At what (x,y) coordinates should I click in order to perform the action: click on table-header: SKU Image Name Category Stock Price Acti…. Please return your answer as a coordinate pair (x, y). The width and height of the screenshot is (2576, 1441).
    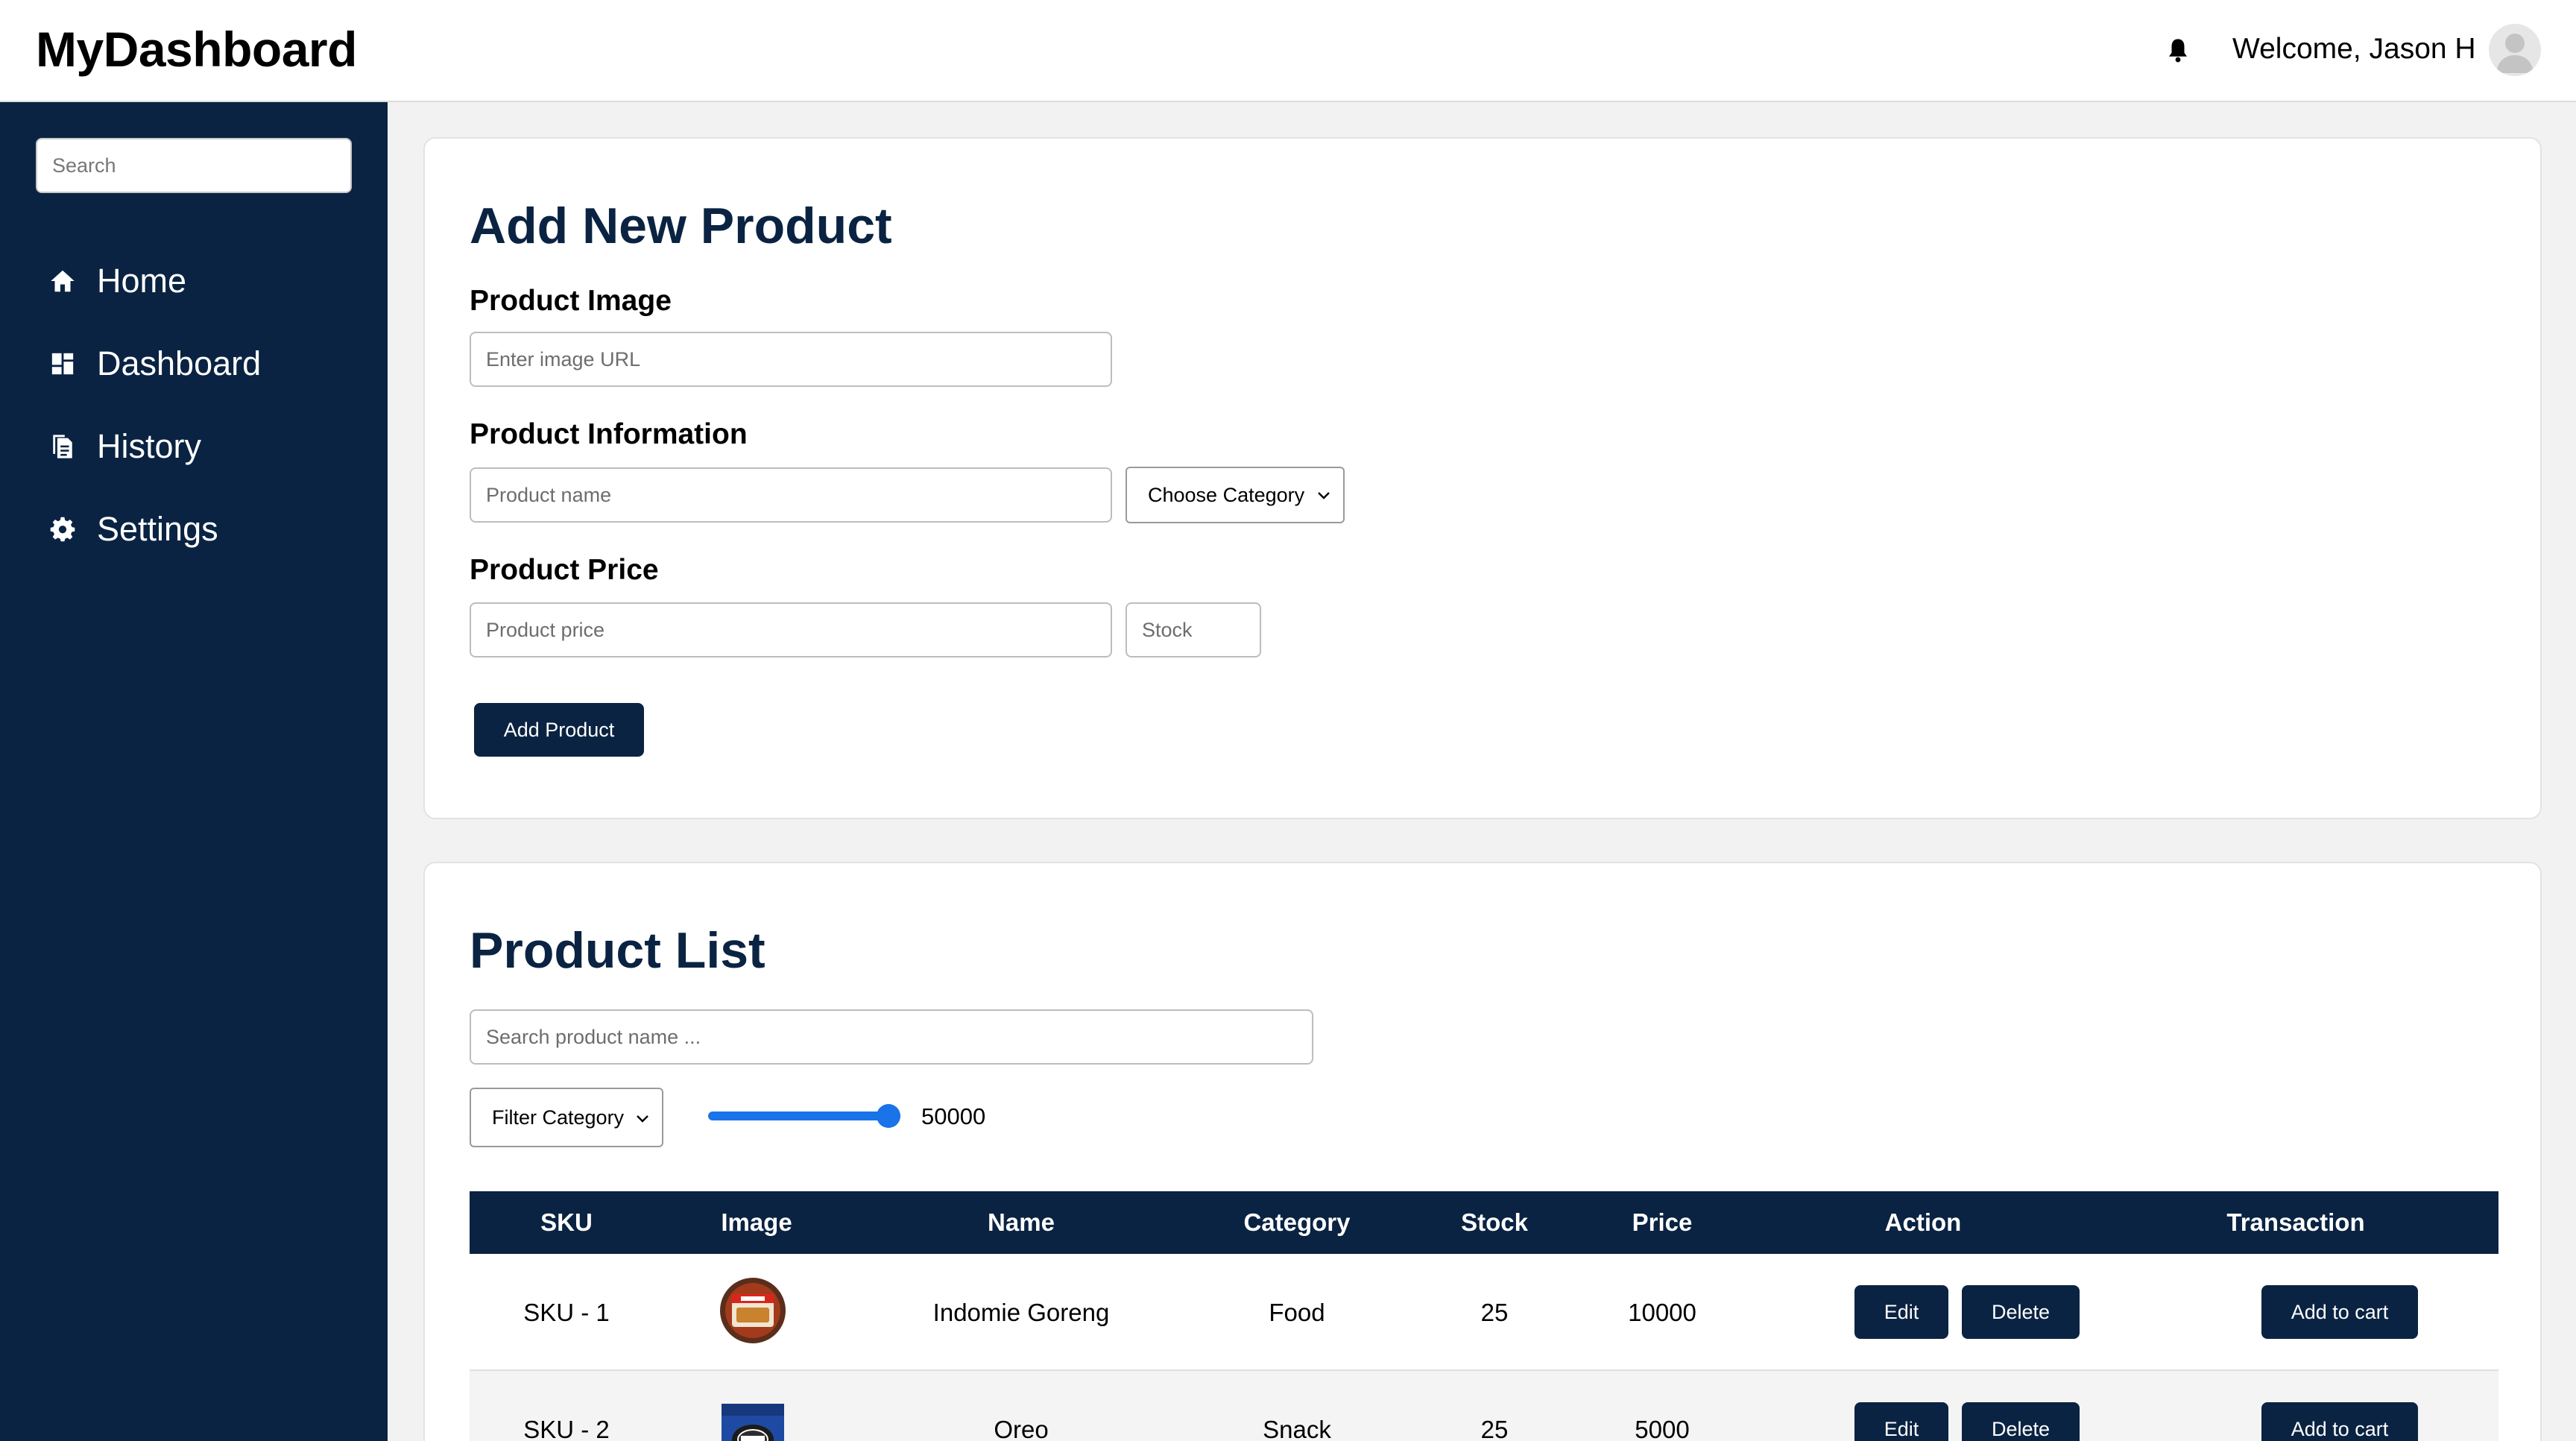
    Looking at the image, I should click on (1484, 1222).